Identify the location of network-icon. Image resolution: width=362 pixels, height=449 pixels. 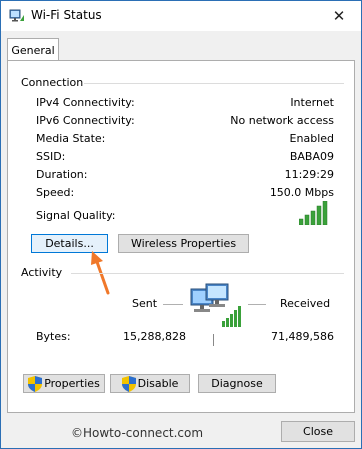
(16, 15).